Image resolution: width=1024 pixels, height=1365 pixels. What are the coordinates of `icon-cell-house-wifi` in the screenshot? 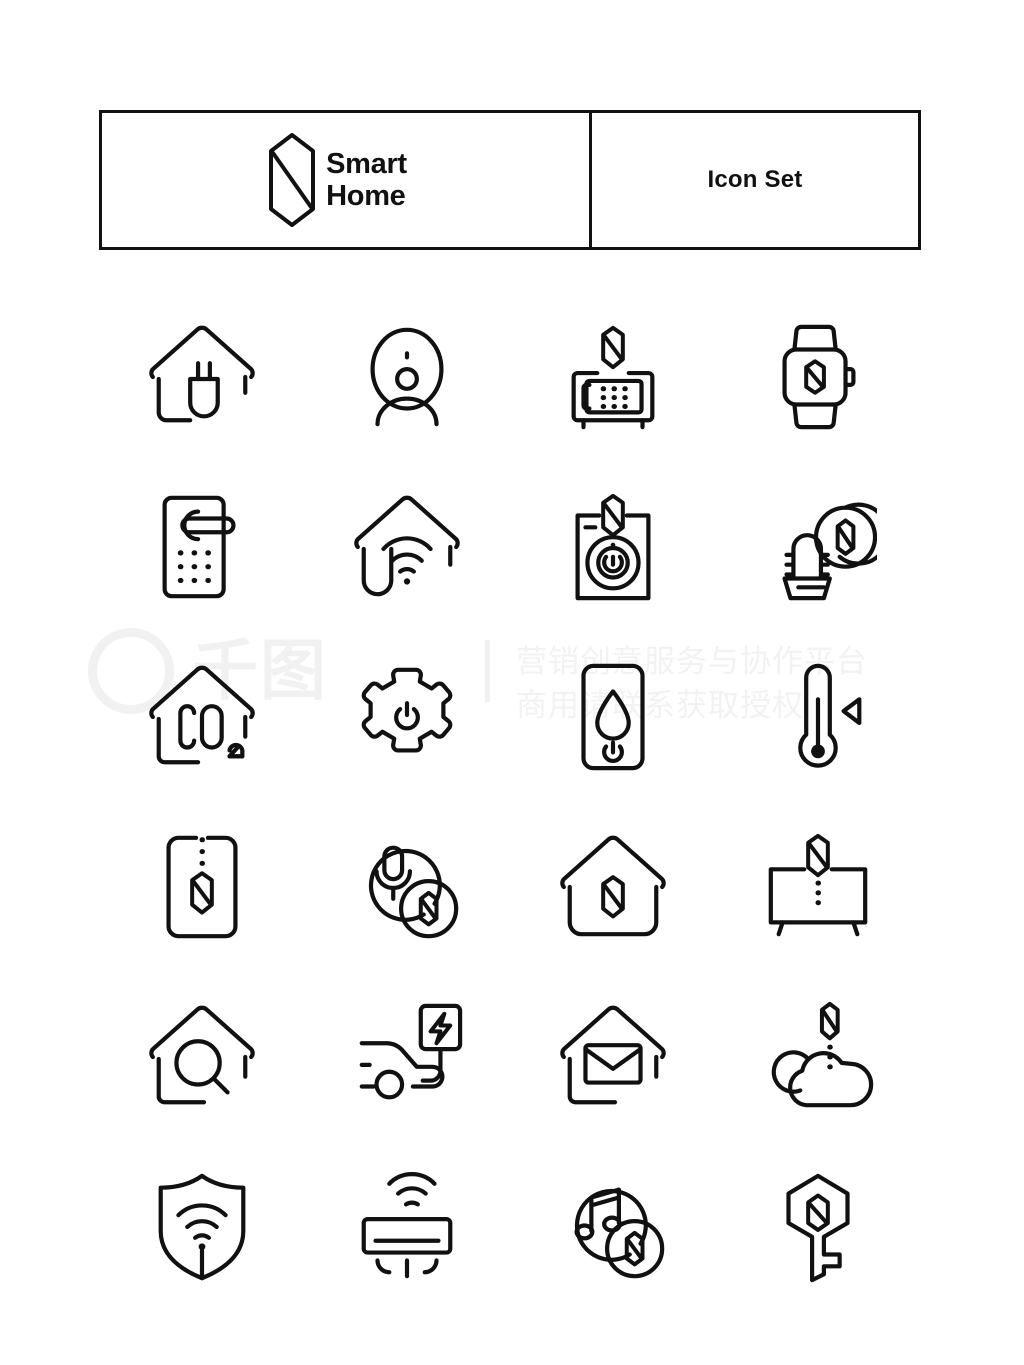 It's located at (408, 547).